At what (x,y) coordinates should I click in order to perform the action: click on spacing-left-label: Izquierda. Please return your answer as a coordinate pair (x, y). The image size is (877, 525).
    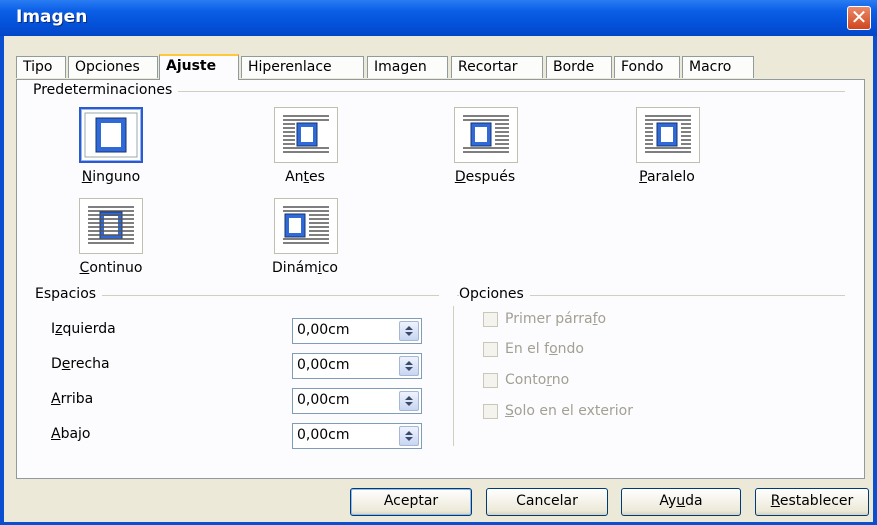
    Looking at the image, I should click on (83, 329).